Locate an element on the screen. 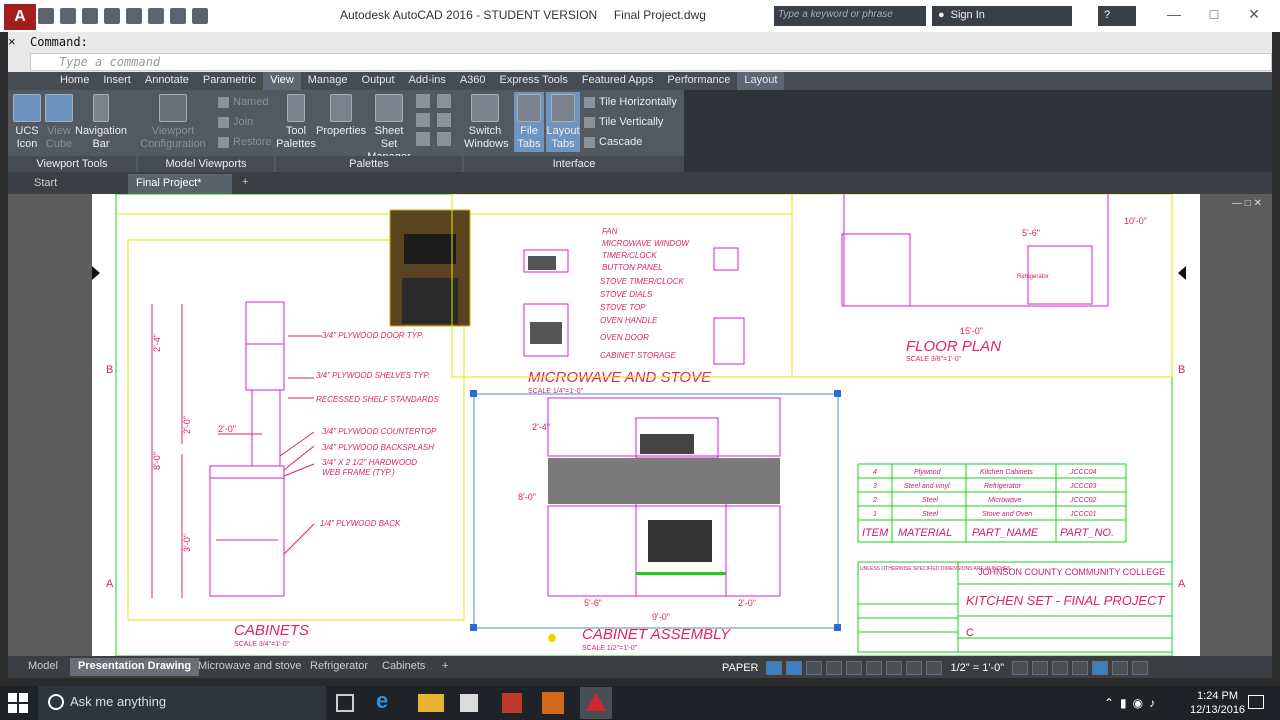 This screenshot has height=720, width=1280. hardware-acceleration-icon is located at coordinates (1080, 668).